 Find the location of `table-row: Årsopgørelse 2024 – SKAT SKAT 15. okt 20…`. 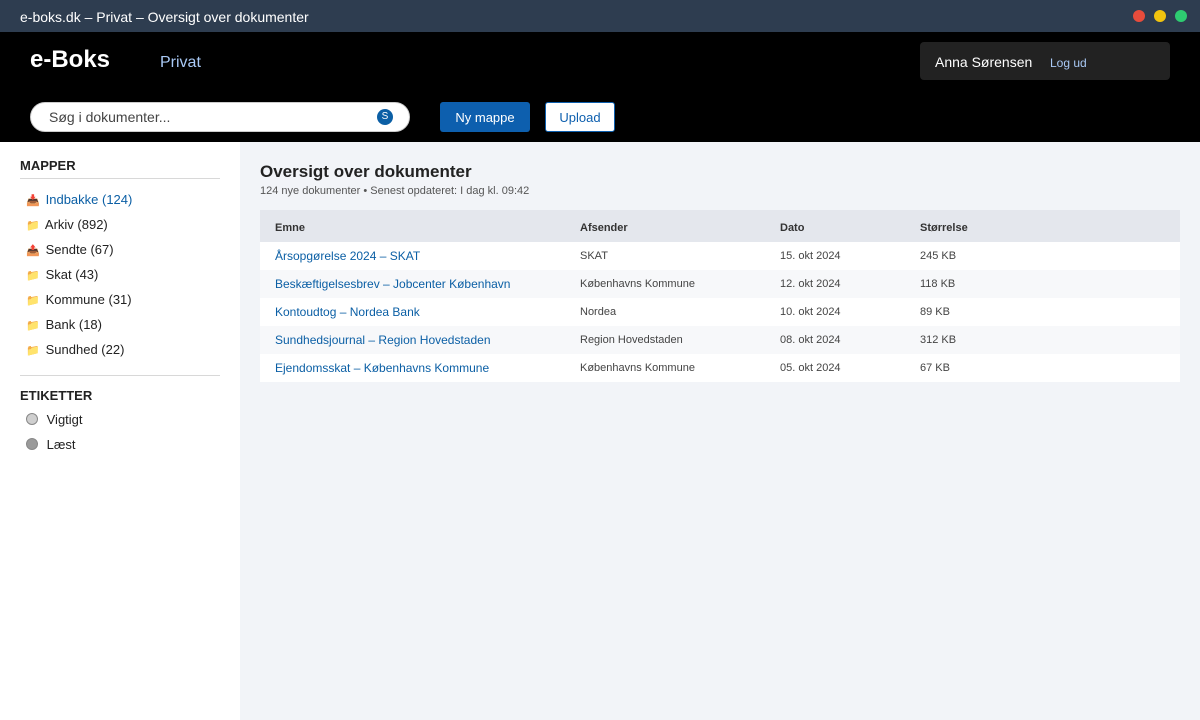

table-row: Årsopgørelse 2024 – SKAT SKAT 15. okt 20… is located at coordinates (720, 256).